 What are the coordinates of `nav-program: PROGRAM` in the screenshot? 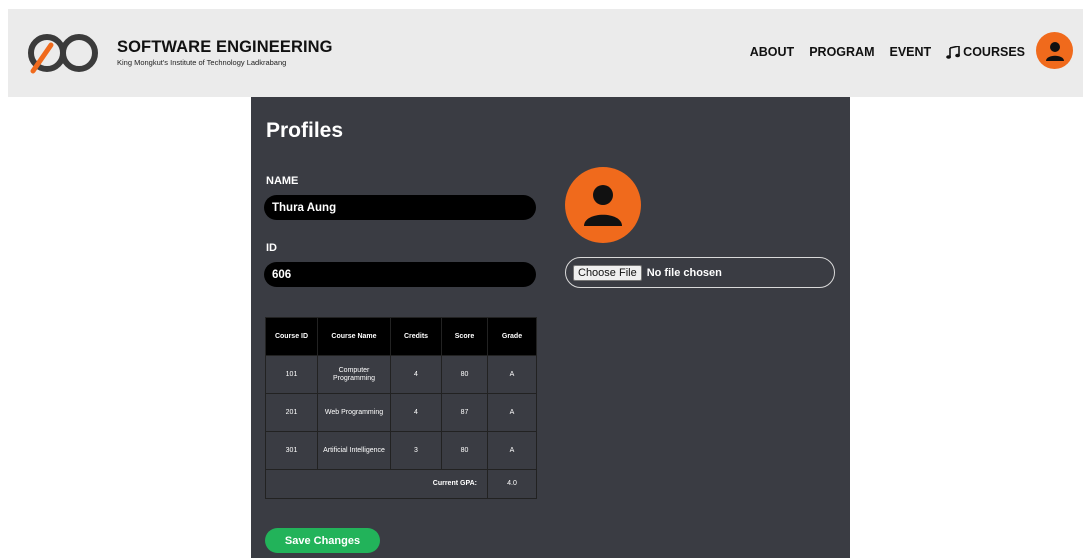 It's located at (841, 52).